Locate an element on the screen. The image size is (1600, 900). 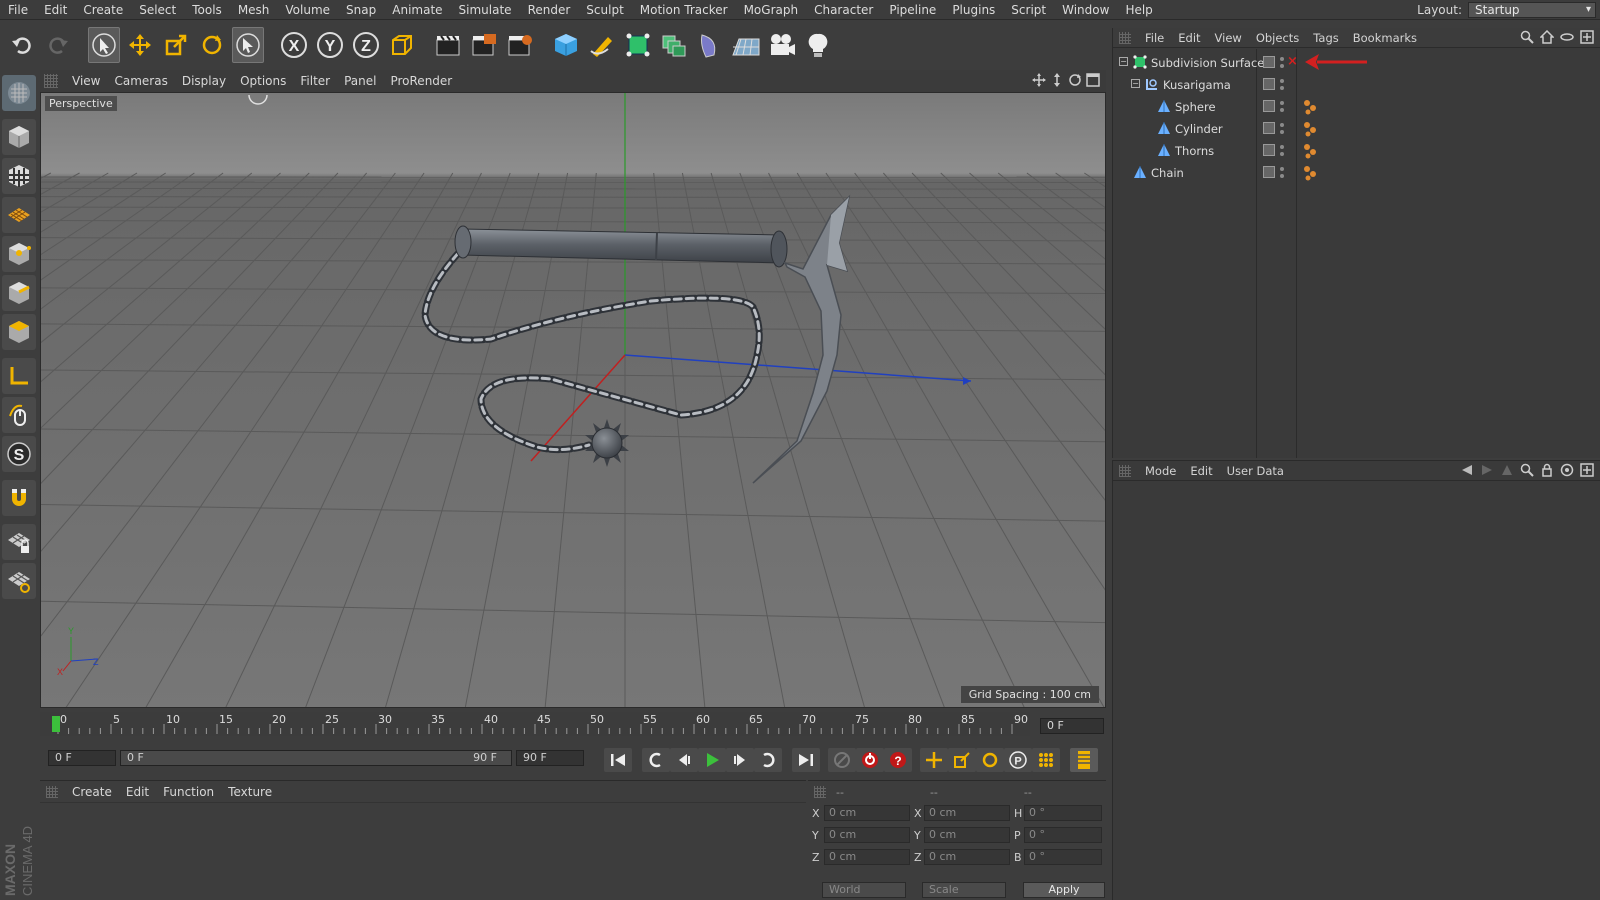
viewport-menu-prorender: ProRender is located at coordinates (421, 81).